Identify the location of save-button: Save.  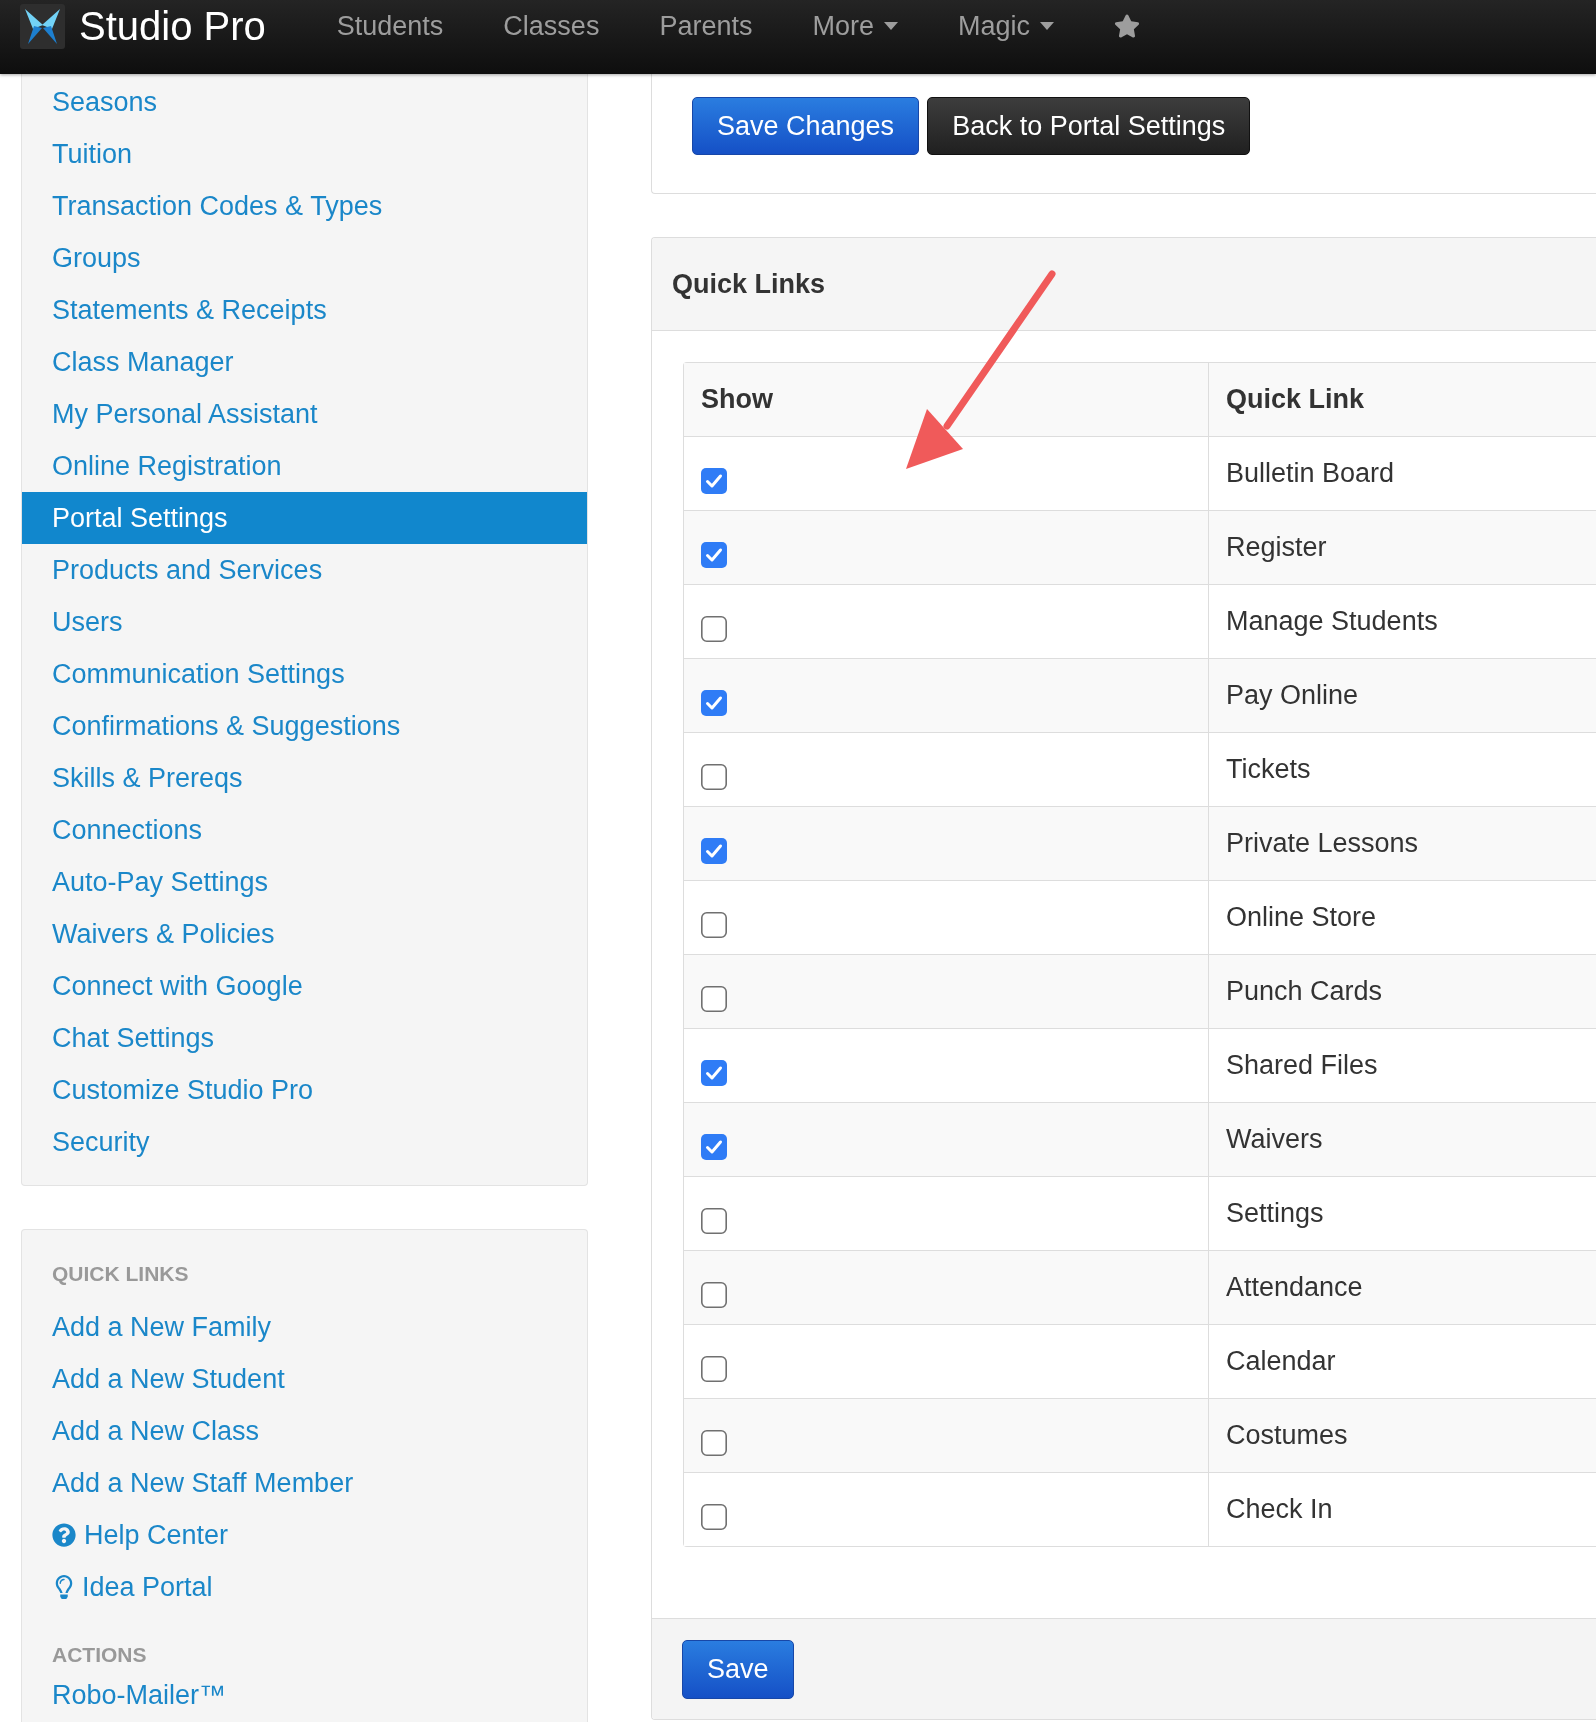
(738, 1669).